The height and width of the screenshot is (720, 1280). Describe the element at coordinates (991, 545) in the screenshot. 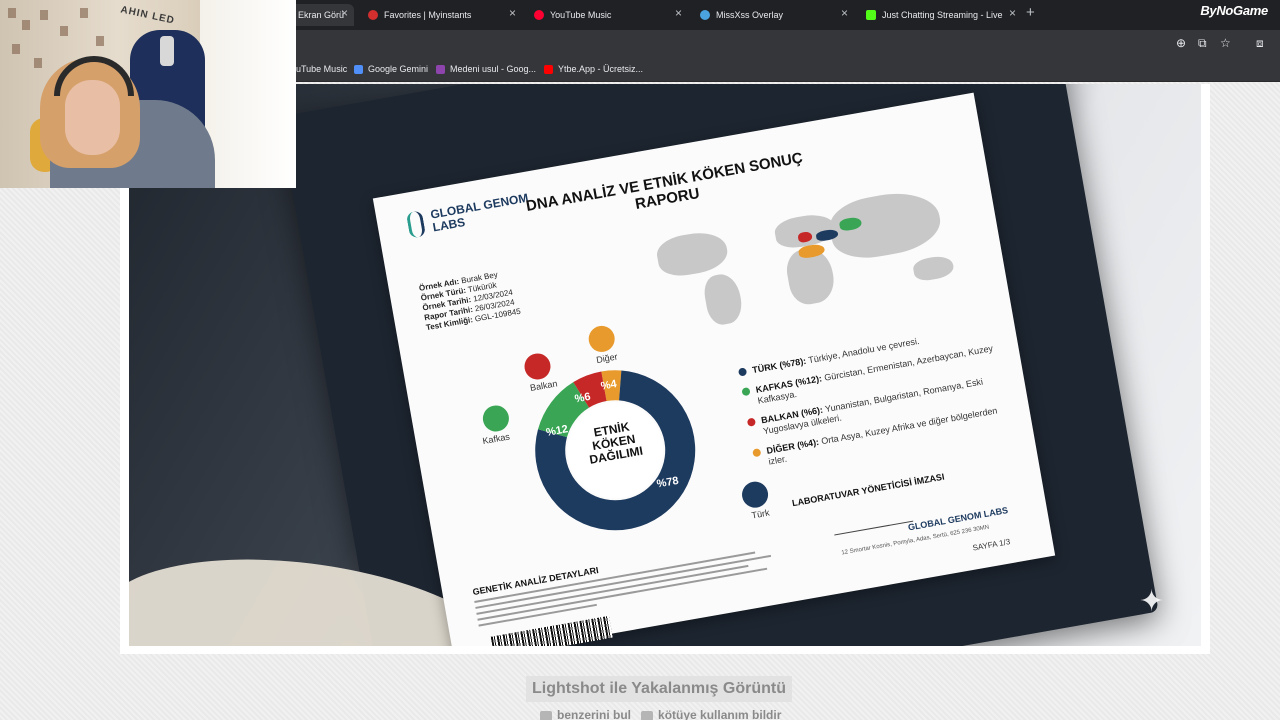

I see `page-number: SAYFA 1/3` at that location.